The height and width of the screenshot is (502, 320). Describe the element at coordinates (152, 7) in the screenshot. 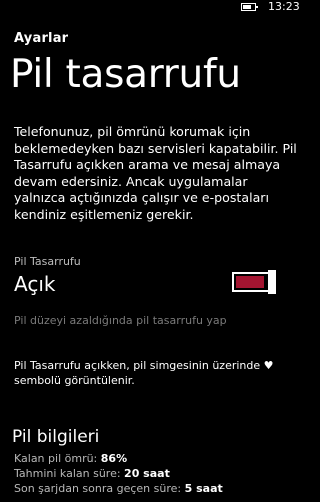

I see `status-bar: 13:23` at that location.